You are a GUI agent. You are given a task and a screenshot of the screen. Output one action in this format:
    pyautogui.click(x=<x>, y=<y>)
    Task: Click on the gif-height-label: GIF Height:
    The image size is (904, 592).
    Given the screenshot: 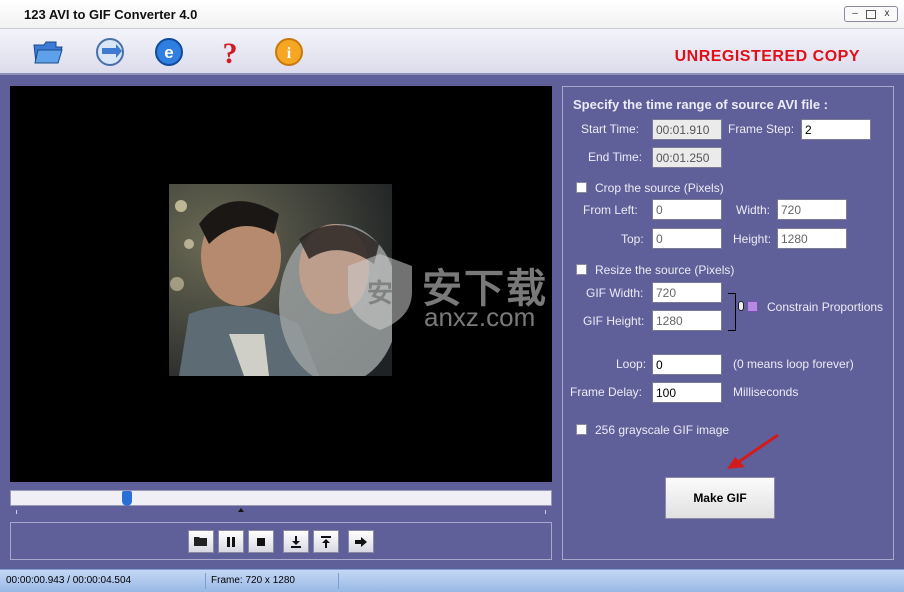 What is the action you would take?
    pyautogui.click(x=614, y=321)
    